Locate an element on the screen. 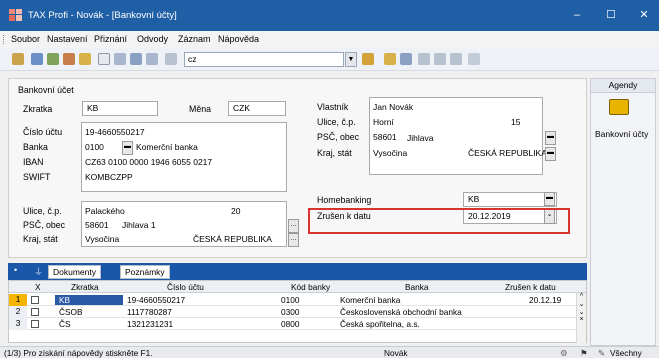  save-icon is located at coordinates (136, 59).